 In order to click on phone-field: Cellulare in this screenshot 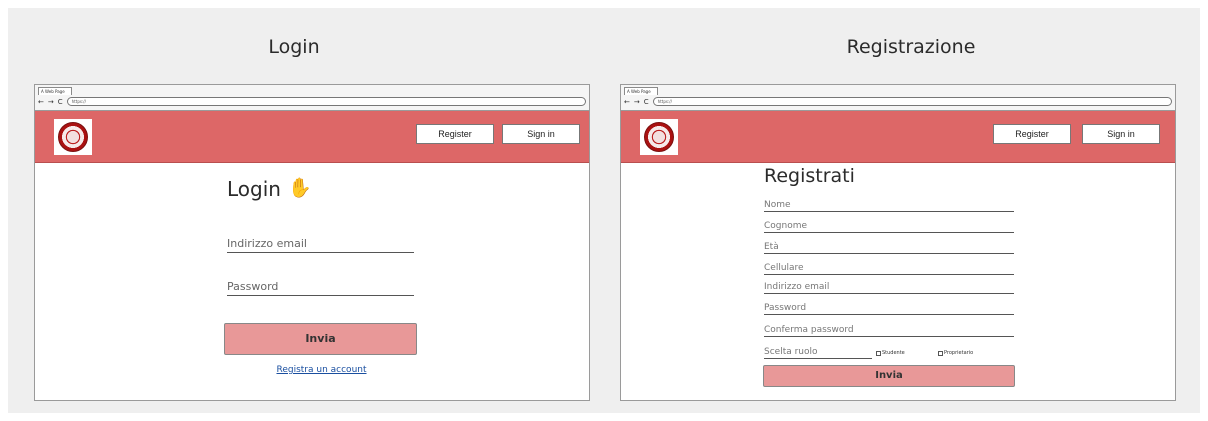, I will do `click(889, 268)`.